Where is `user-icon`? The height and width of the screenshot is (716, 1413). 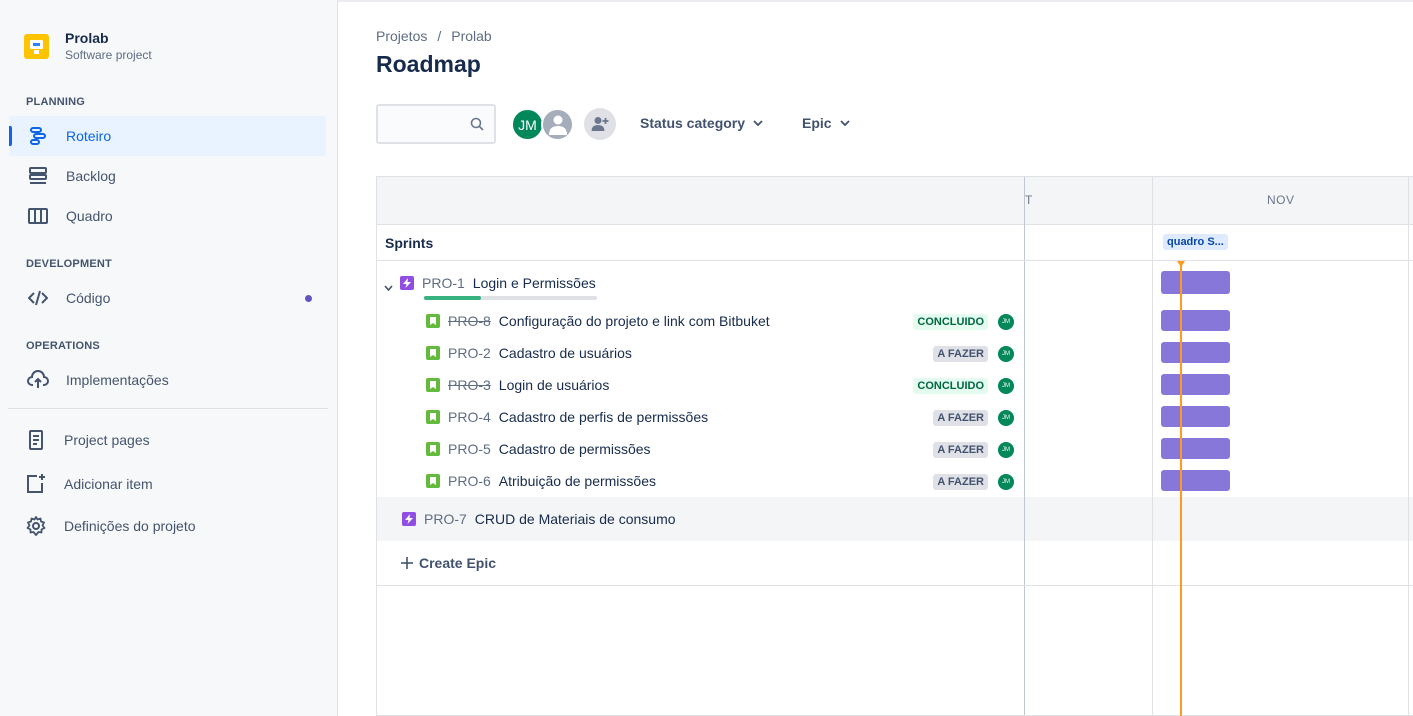
user-icon is located at coordinates (557, 125).